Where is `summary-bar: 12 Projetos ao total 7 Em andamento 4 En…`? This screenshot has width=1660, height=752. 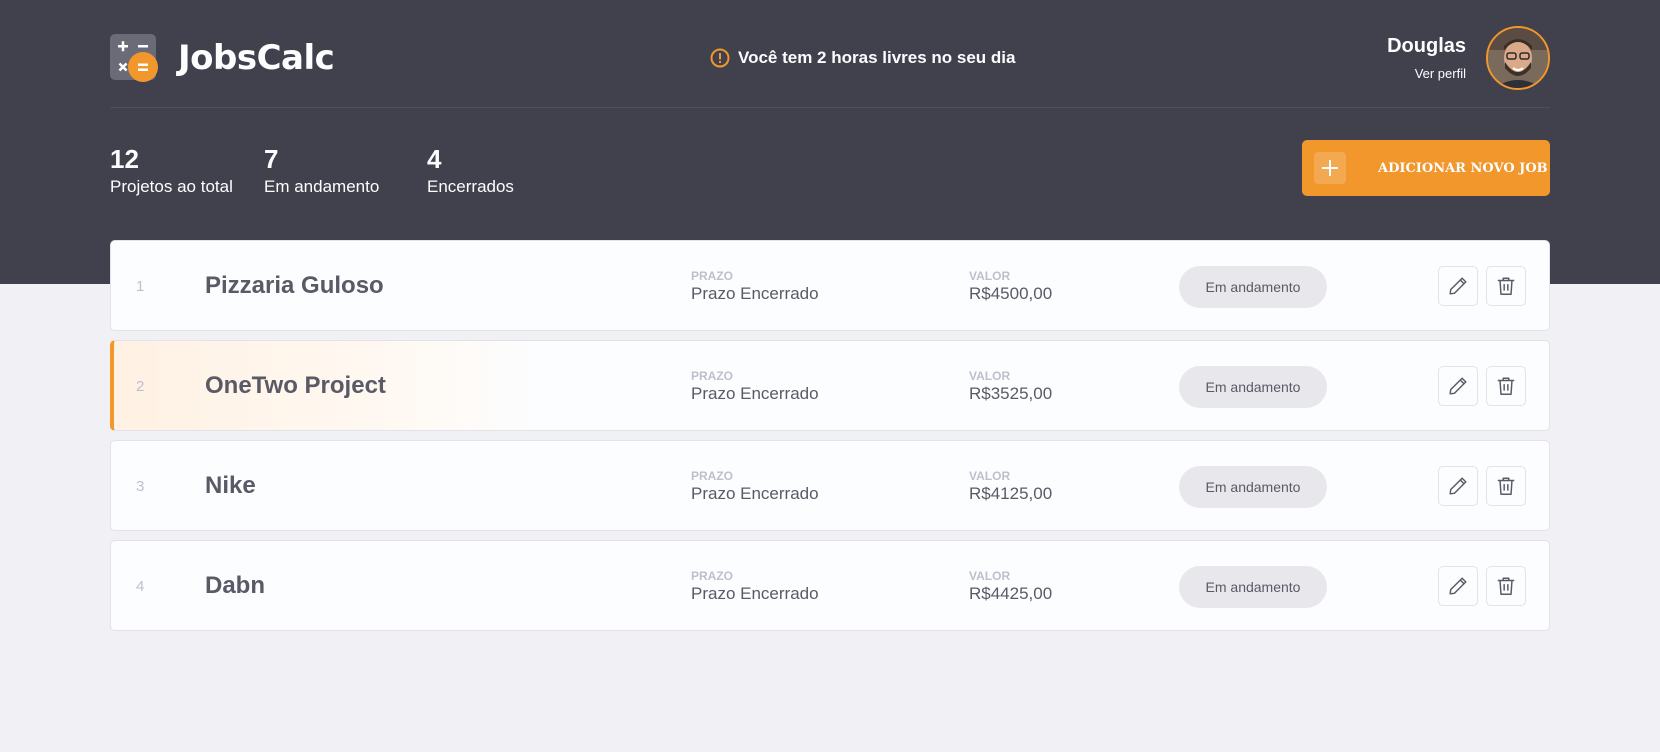
summary-bar: 12 Projetos ao total 7 Em andamento 4 En… is located at coordinates (830, 170).